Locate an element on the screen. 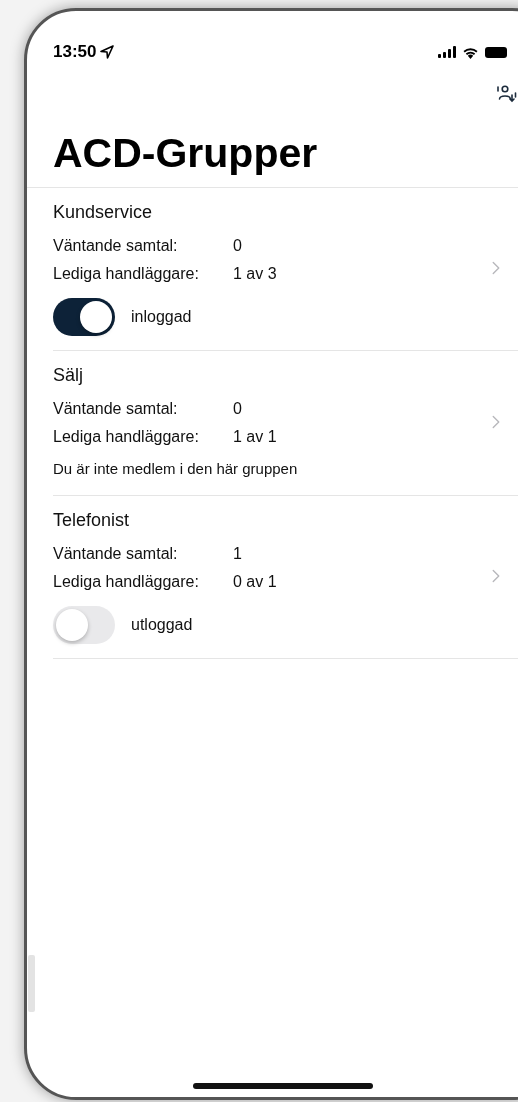 This screenshot has width=518, height=1102. stat-value: 0 av 1 is located at coordinates (255, 582).